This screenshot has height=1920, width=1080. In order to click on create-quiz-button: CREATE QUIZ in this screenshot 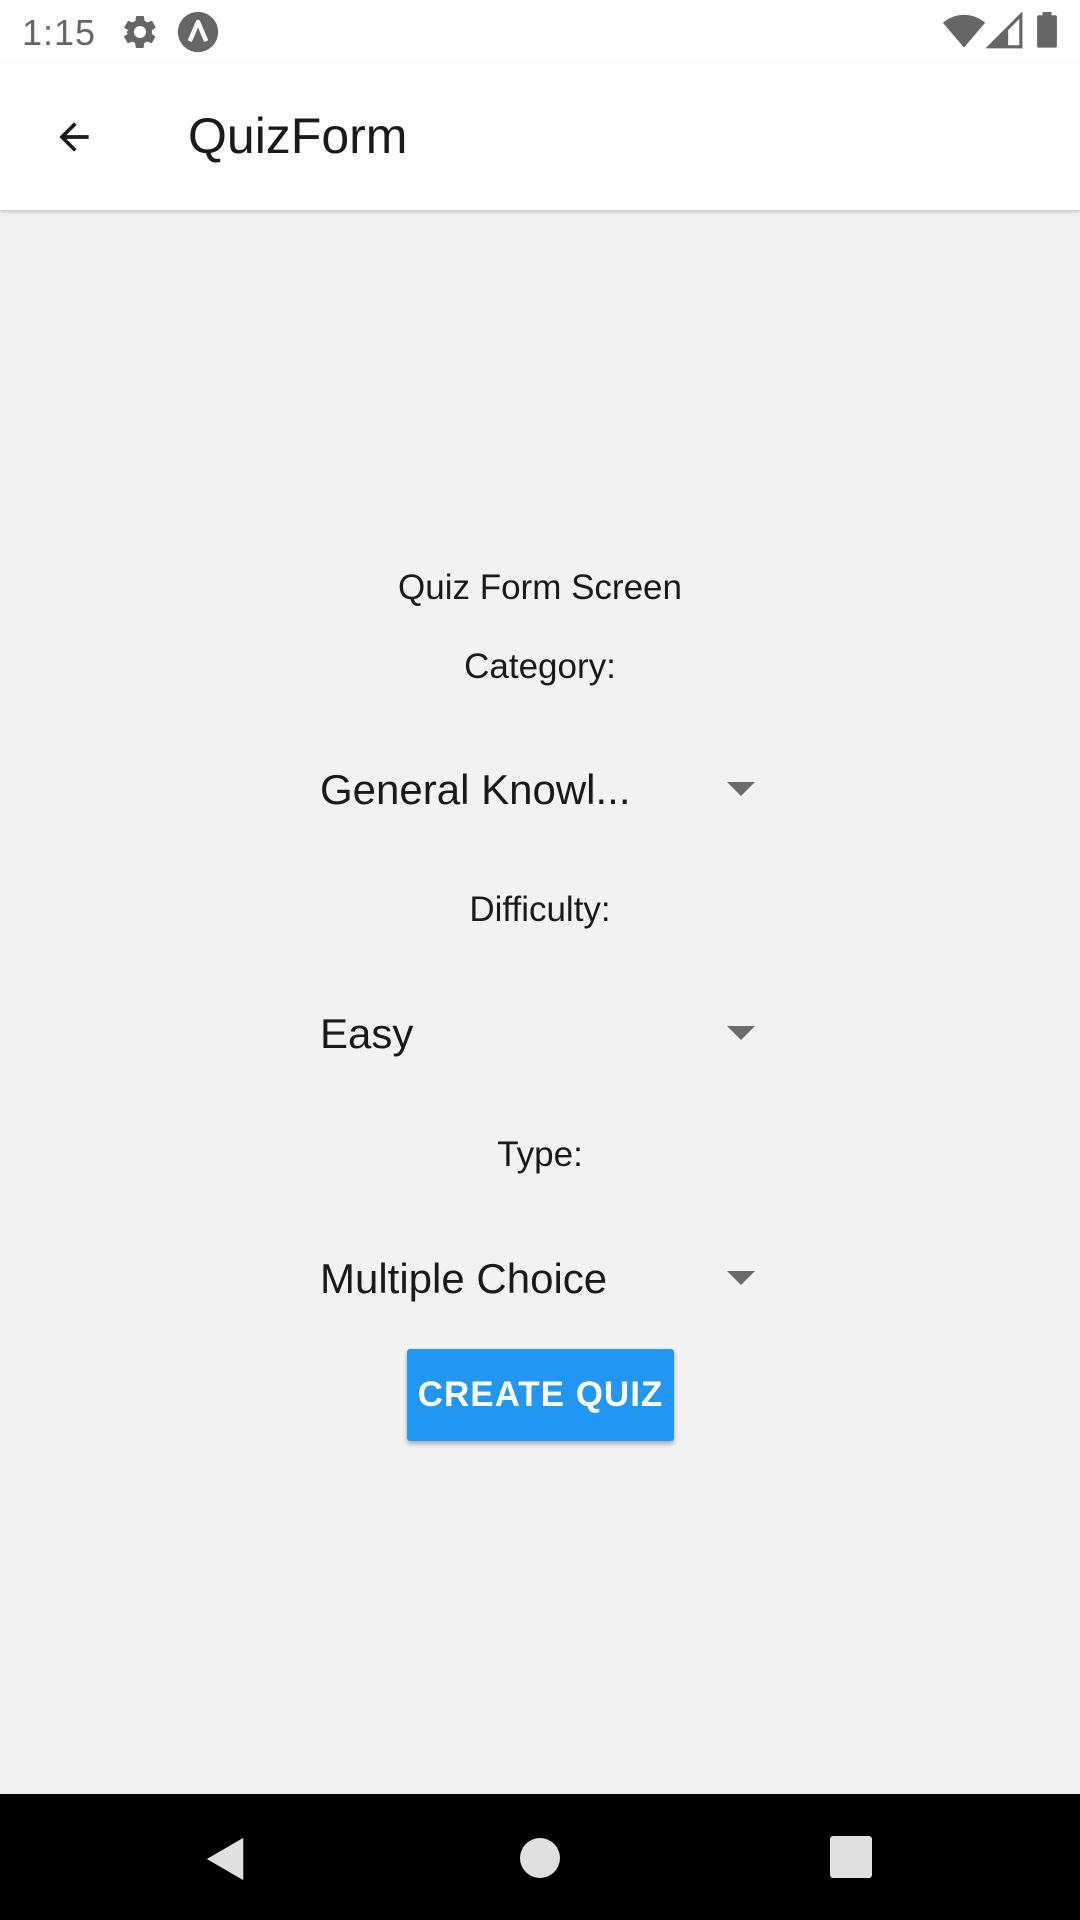, I will do `click(540, 1395)`.